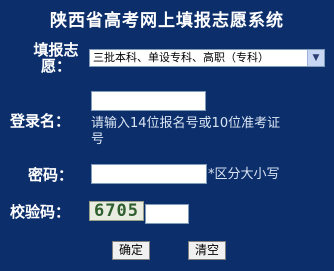  I want to click on batch-label-line1: 填报志, so click(56, 50).